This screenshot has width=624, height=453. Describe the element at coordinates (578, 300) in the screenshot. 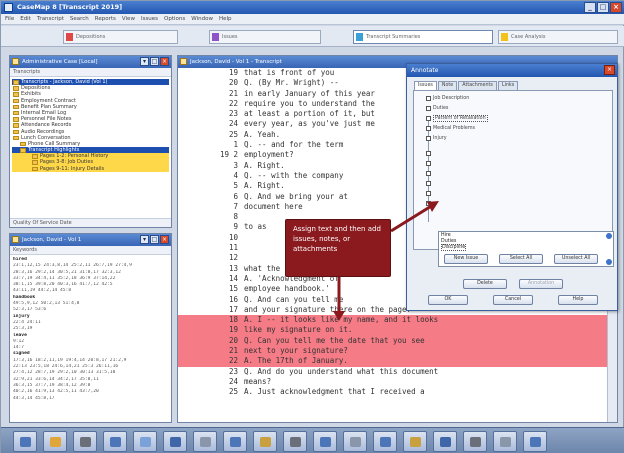

I see `help-button: Help` at that location.